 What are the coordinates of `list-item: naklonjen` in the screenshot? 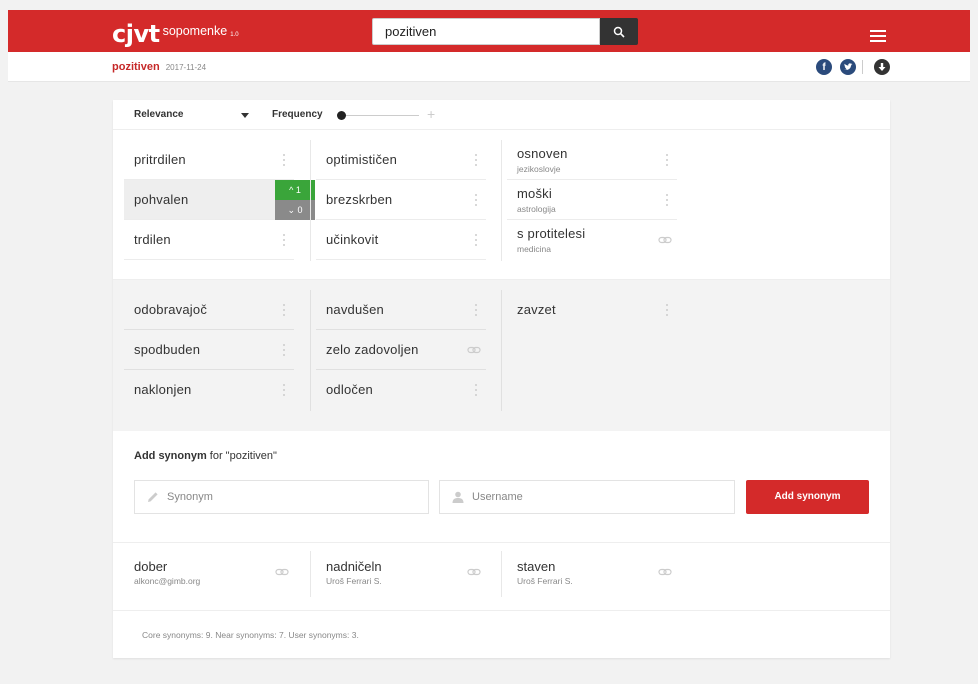 It's located at (209, 390).